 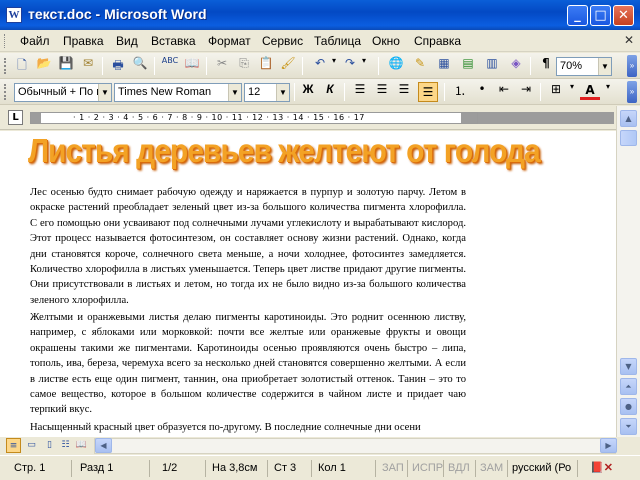 I want to click on redo-dropdown-icon: ▾, so click(x=364, y=66).